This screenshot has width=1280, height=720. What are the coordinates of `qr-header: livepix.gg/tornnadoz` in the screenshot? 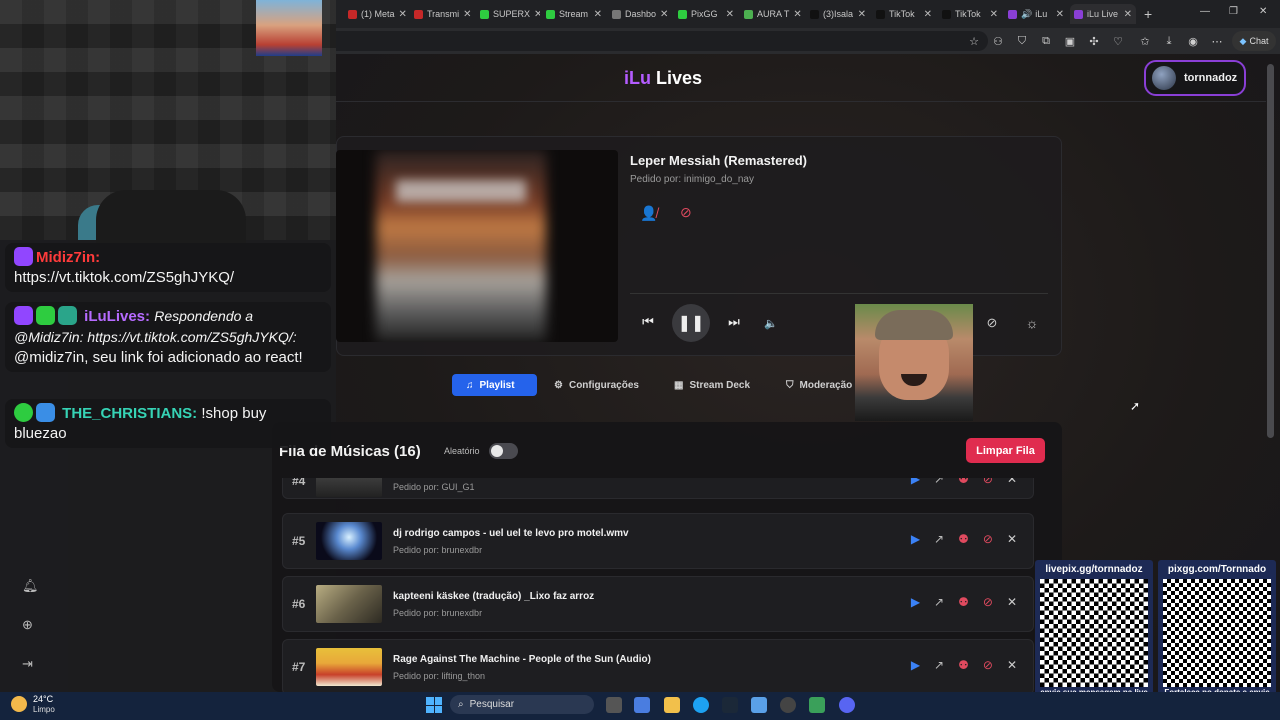 It's located at (1094, 569).